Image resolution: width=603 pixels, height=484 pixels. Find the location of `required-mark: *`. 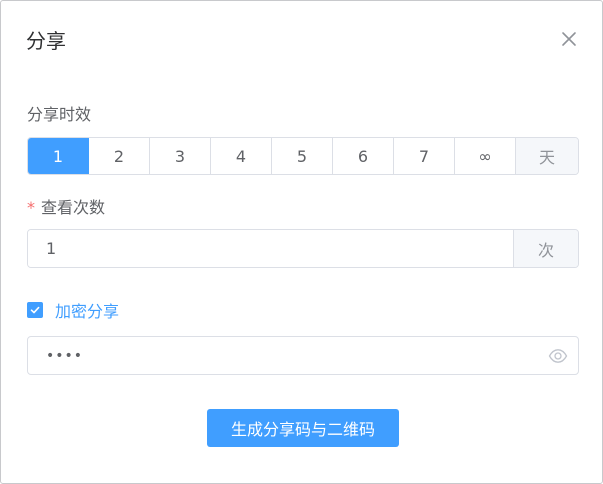

required-mark: * is located at coordinates (31, 207).